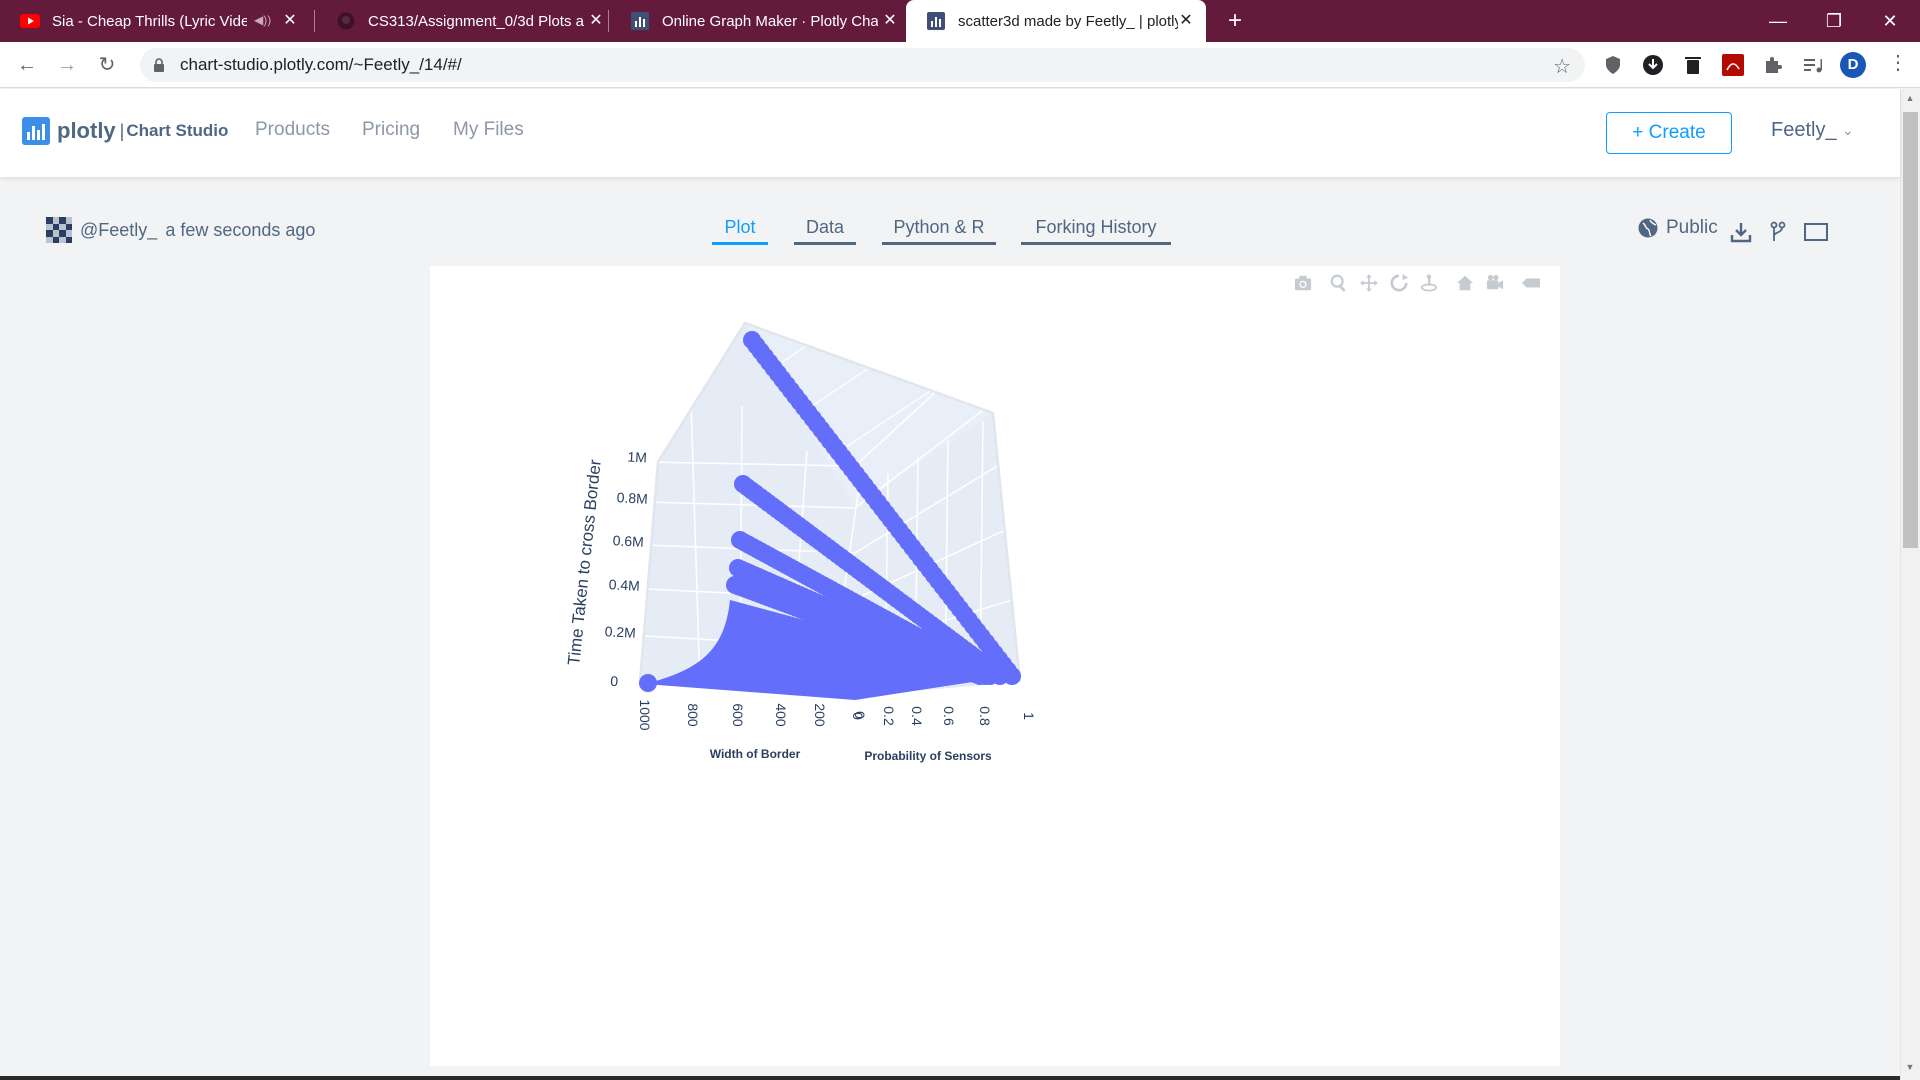 The width and height of the screenshot is (1920, 1080). What do you see at coordinates (1613, 65) in the screenshot?
I see `shield-extension-icon` at bounding box center [1613, 65].